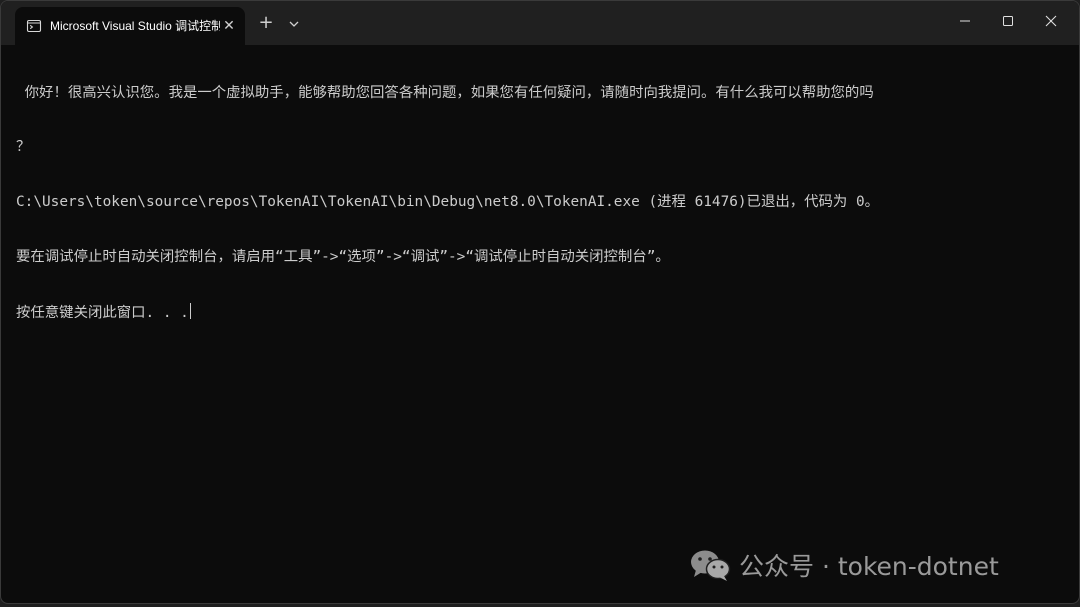 The height and width of the screenshot is (607, 1080). I want to click on tab-close-button: ✕, so click(229, 26).